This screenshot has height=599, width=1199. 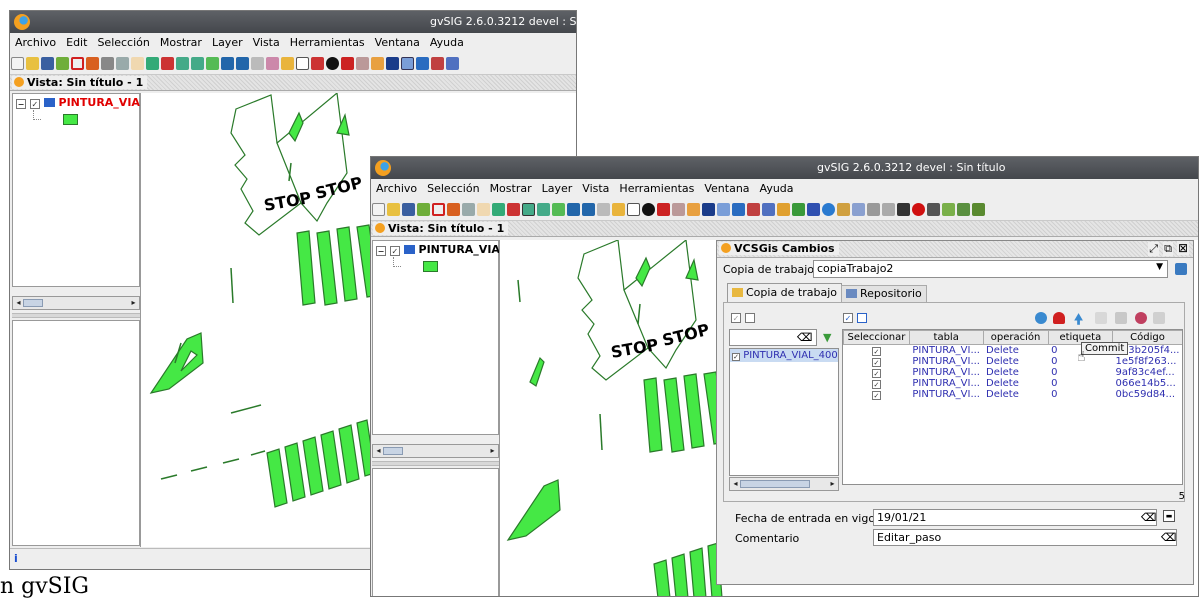 What do you see at coordinates (1141, 318) in the screenshot?
I see `clear-selection-icon` at bounding box center [1141, 318].